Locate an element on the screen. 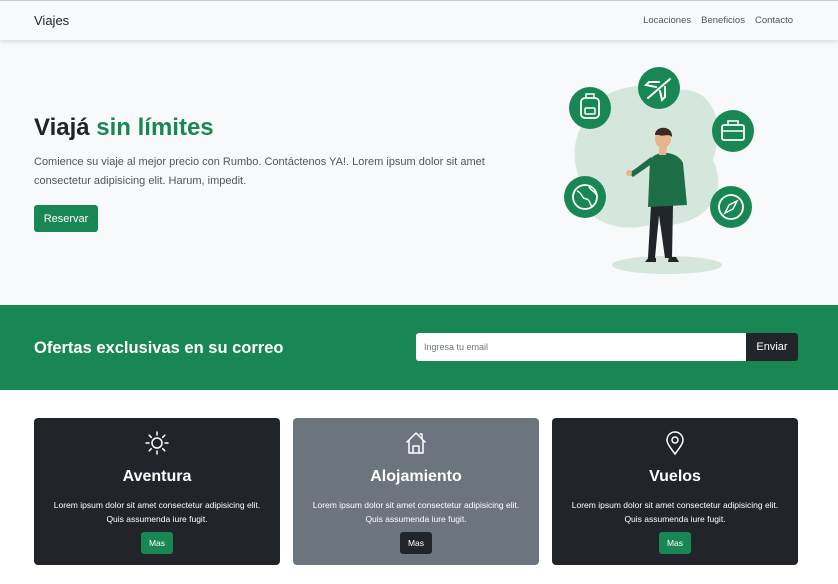 This screenshot has height=584, width=838. airplane-icon is located at coordinates (659, 88).